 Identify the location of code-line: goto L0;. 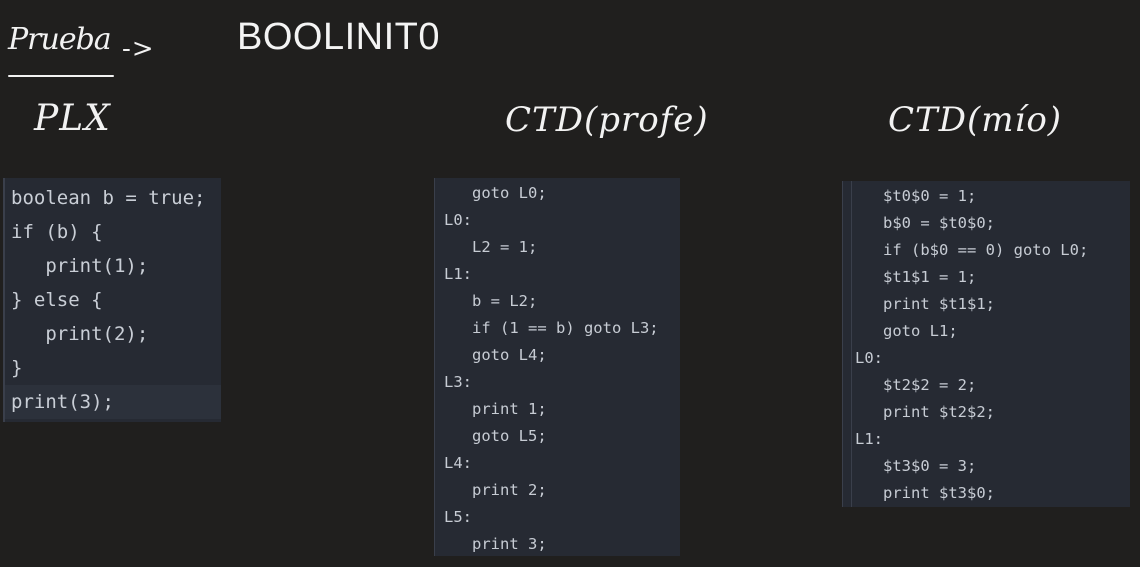
(495, 193).